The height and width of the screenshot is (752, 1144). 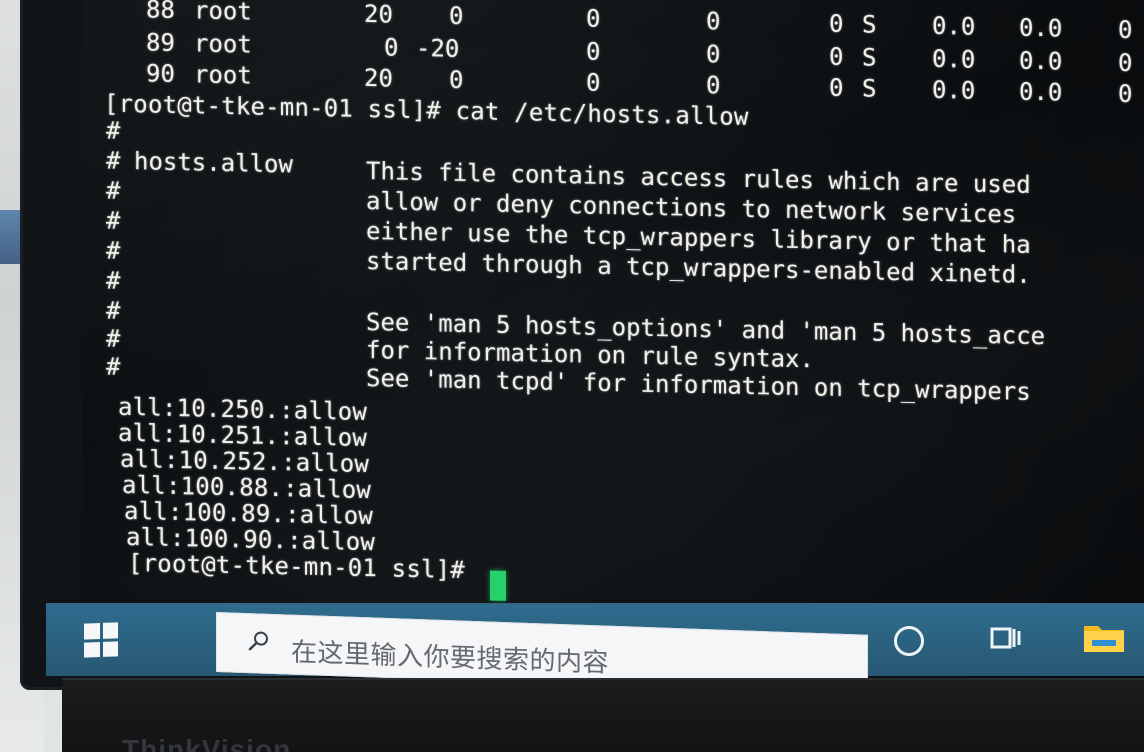 What do you see at coordinates (954, 90) in the screenshot?
I see `proc-row-90-cpu: 0.0` at bounding box center [954, 90].